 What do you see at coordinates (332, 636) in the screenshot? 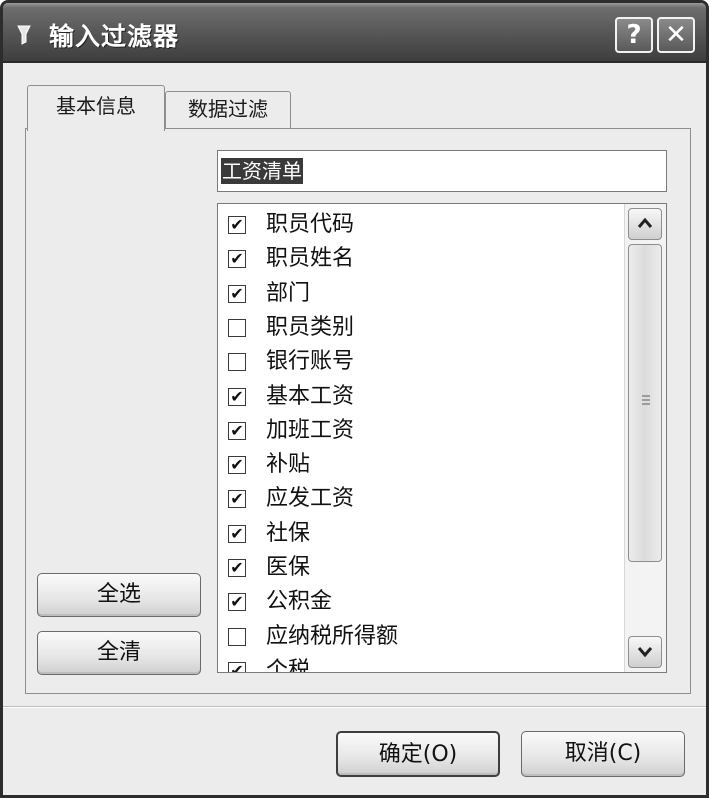
I see `field-label: 应纳税所得额` at bounding box center [332, 636].